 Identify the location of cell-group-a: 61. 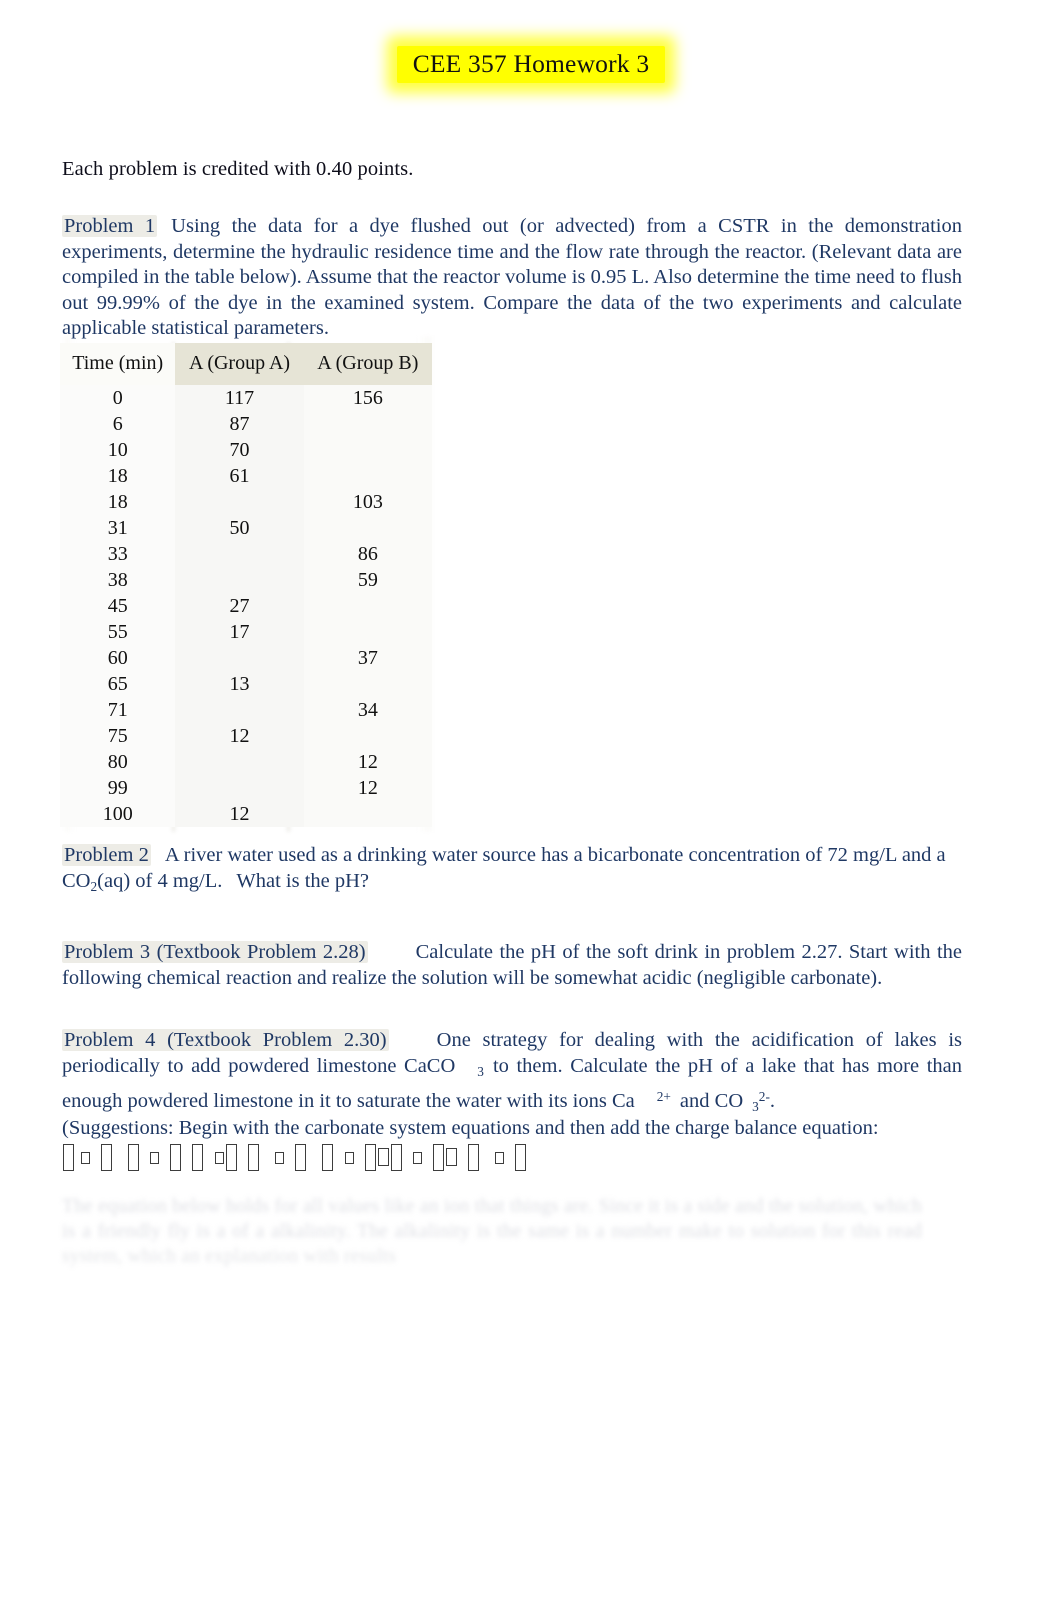
(239, 476).